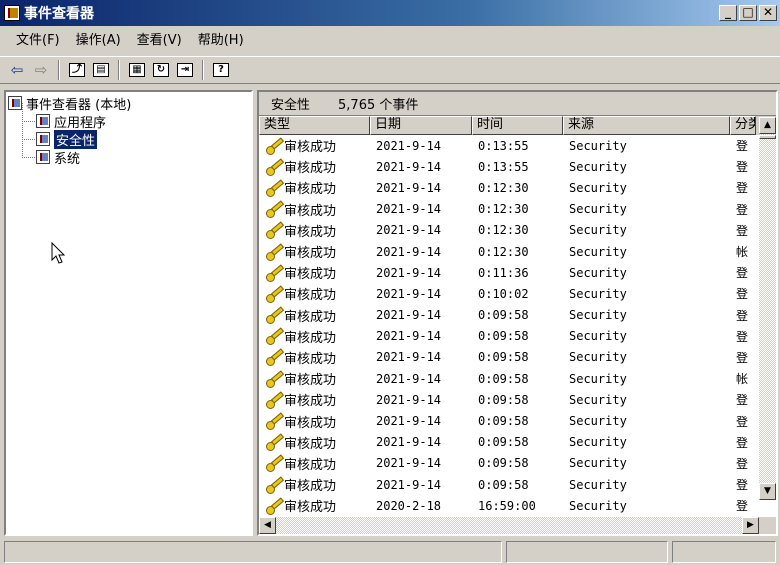 Image resolution: width=780 pixels, height=565 pixels. Describe the element at coordinates (129, 153) in the screenshot. I see `tree-item-system: 系统` at that location.